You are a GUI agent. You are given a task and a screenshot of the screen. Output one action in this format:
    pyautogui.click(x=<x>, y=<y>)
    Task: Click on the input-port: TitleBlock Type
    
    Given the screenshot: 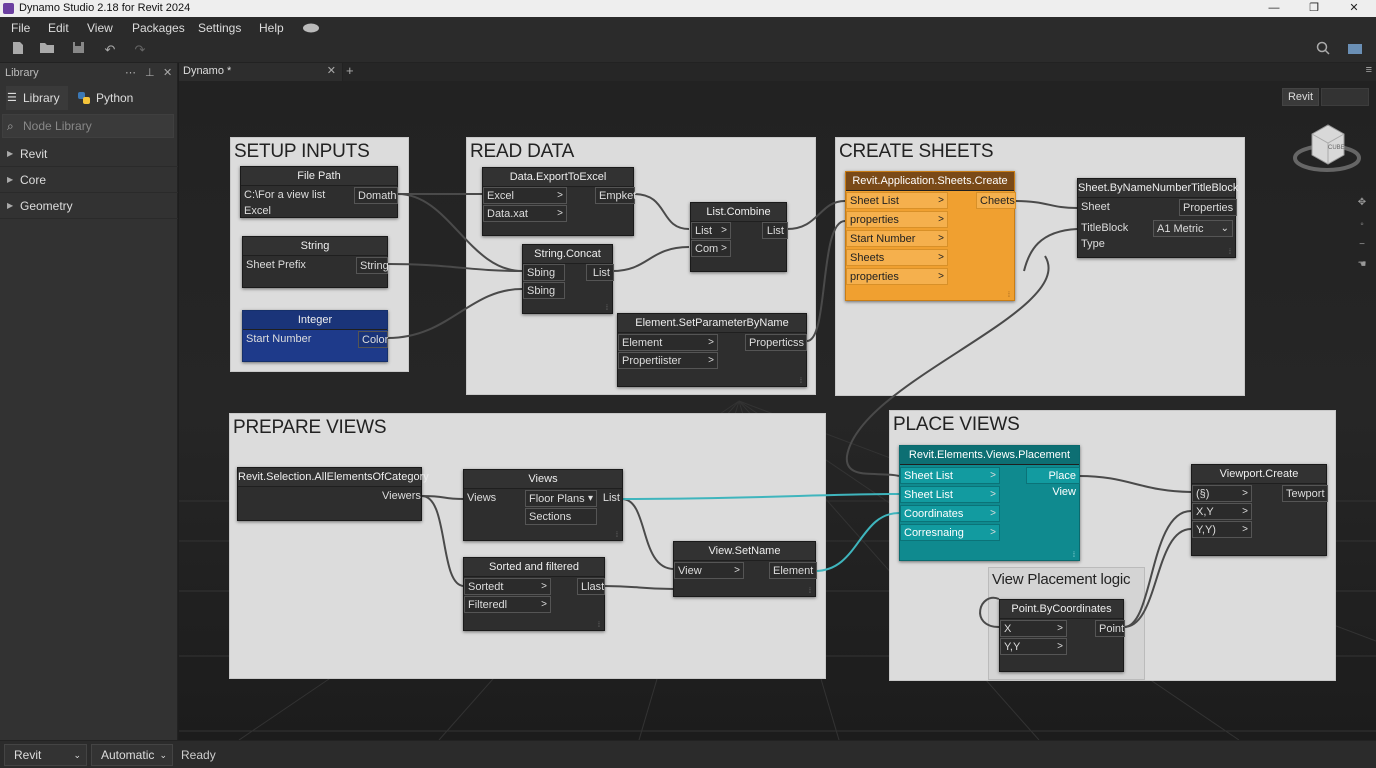 What is the action you would take?
    pyautogui.click(x=1115, y=235)
    